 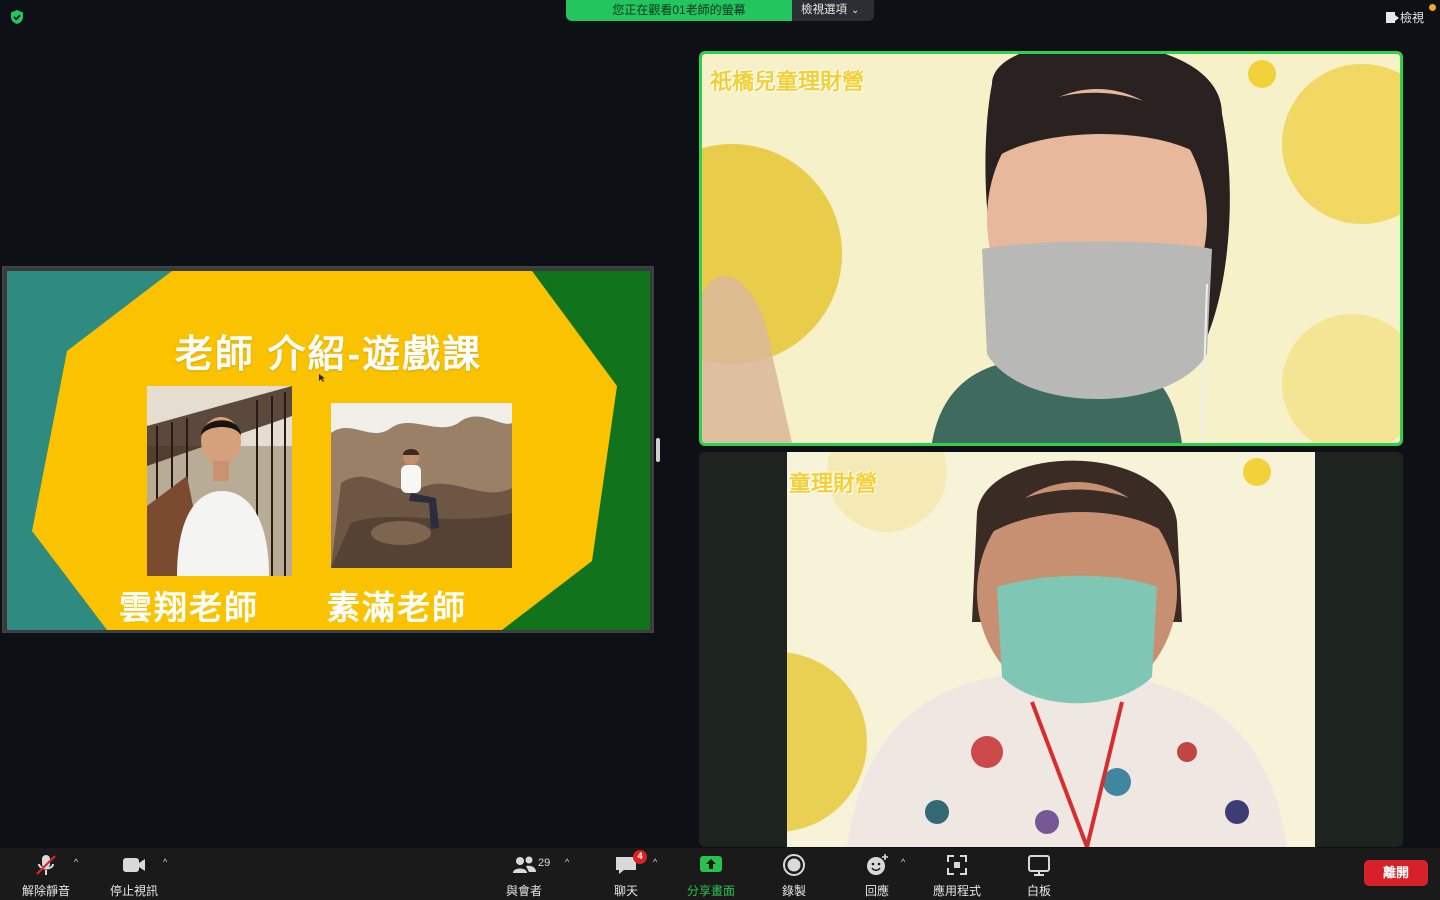 What do you see at coordinates (133, 891) in the screenshot?
I see `stop-video-label: 停止視訊` at bounding box center [133, 891].